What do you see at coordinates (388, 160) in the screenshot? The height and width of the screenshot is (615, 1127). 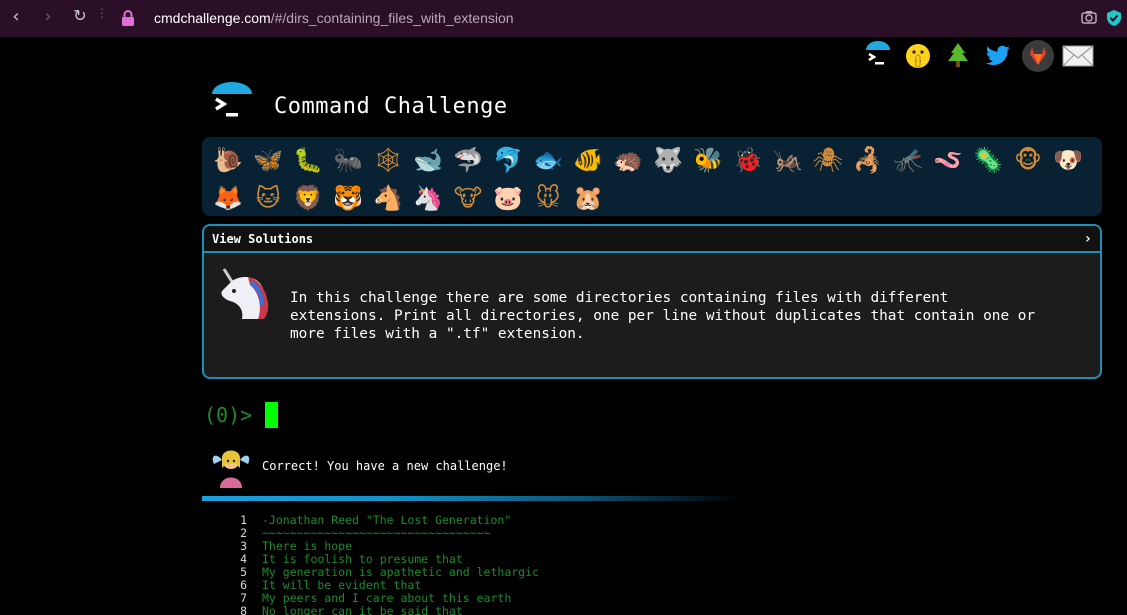 I see `challenge-animal-icon: 🕸` at bounding box center [388, 160].